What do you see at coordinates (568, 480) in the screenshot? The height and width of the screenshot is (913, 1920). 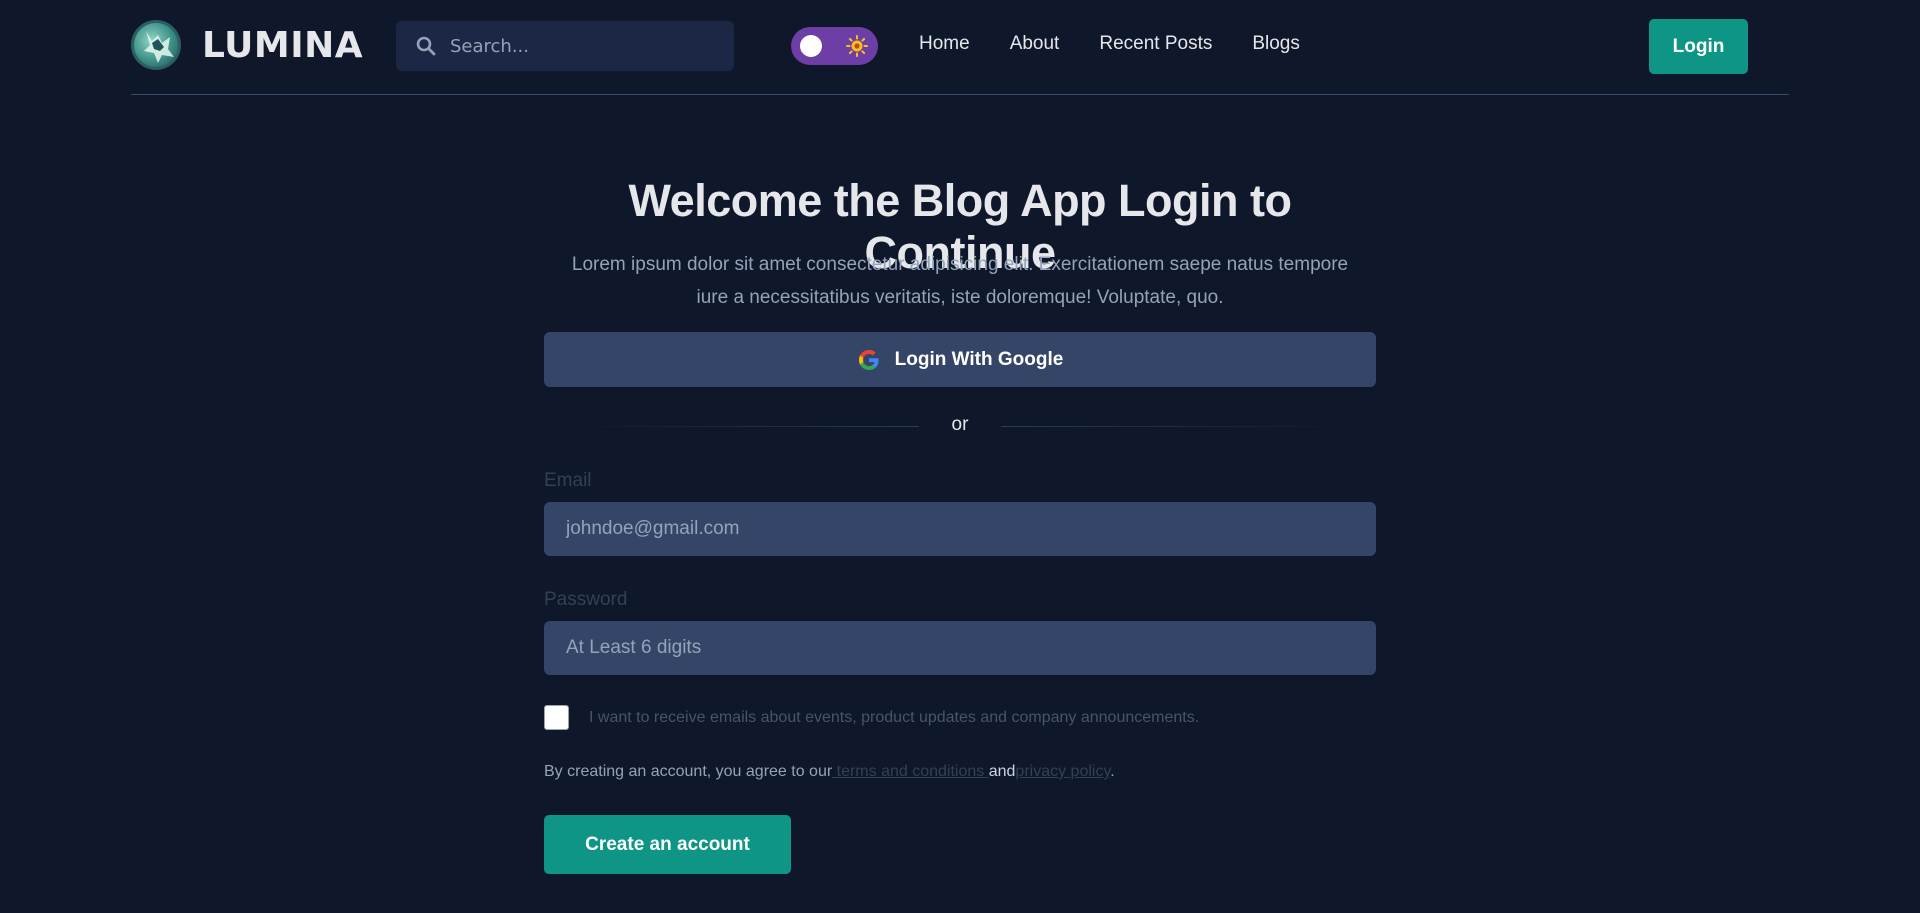 I see `email-label: Email` at bounding box center [568, 480].